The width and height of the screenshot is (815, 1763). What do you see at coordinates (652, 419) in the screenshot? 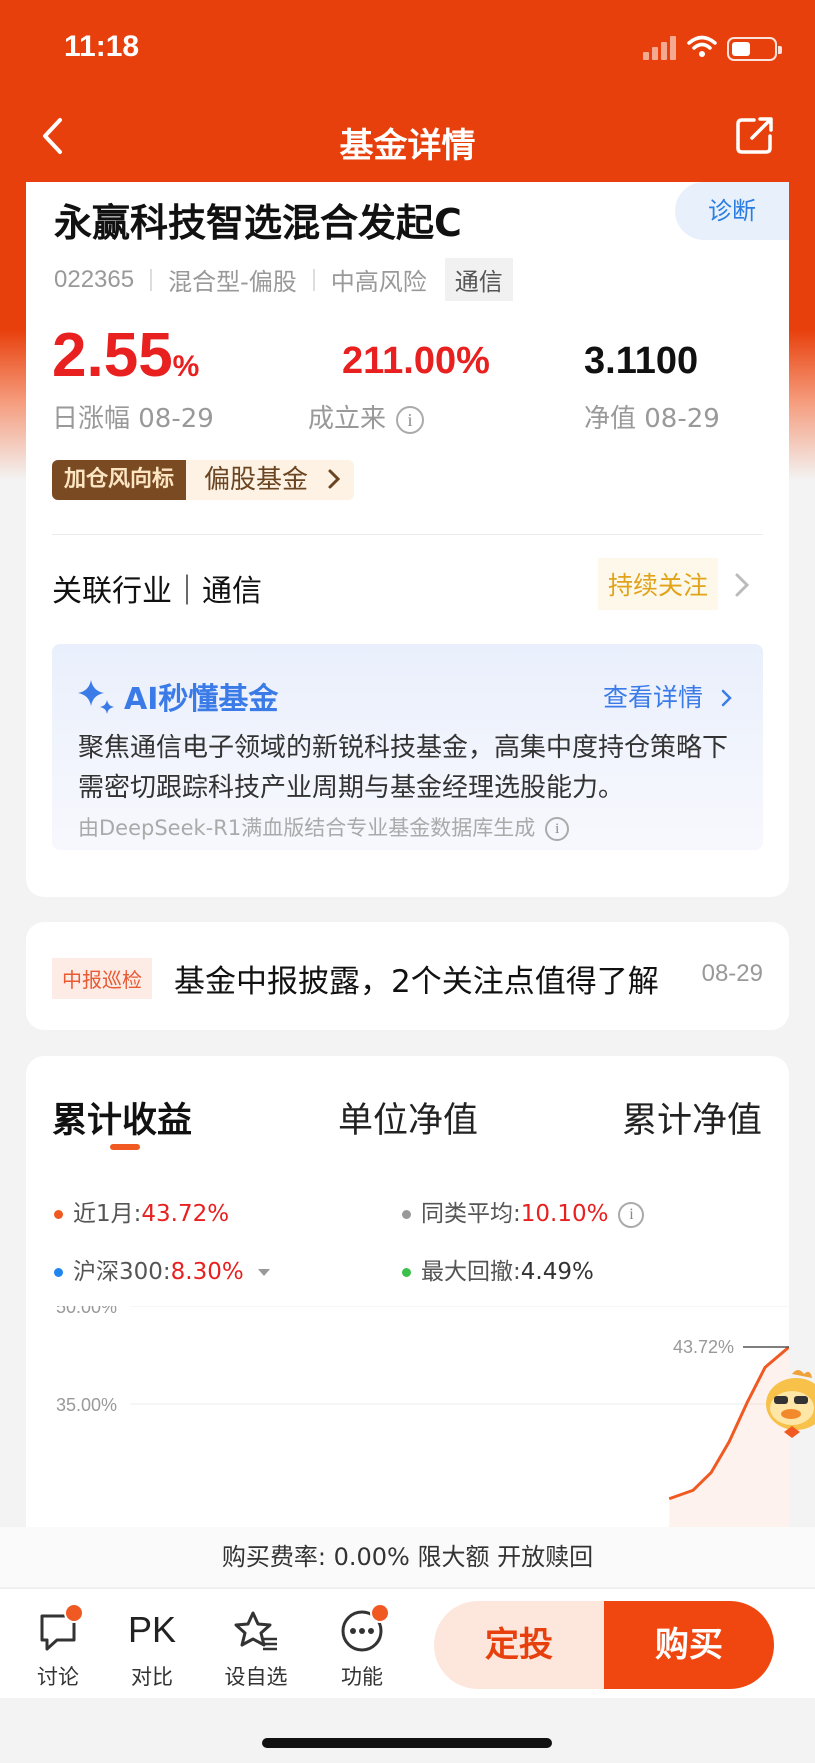
I see `nav-label: 净值 08-29` at bounding box center [652, 419].